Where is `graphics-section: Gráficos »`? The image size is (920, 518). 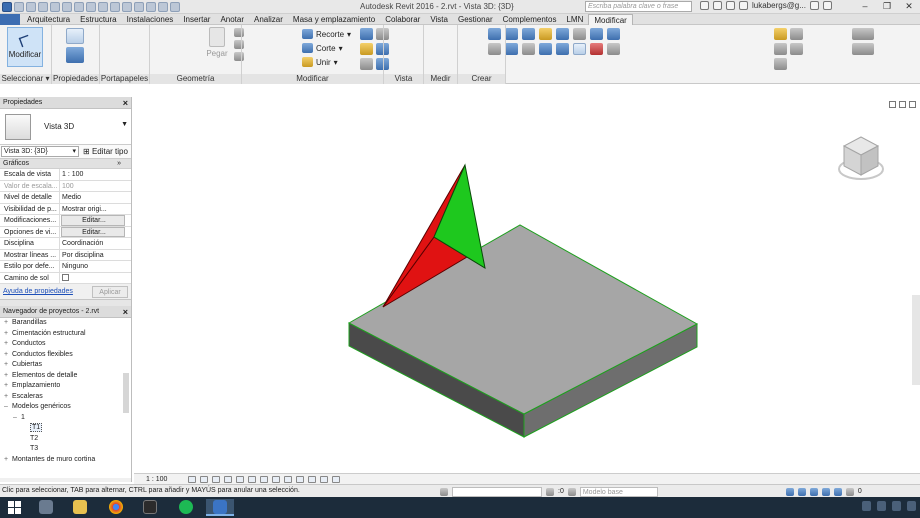 graphics-section: Gráficos » is located at coordinates (65, 164).